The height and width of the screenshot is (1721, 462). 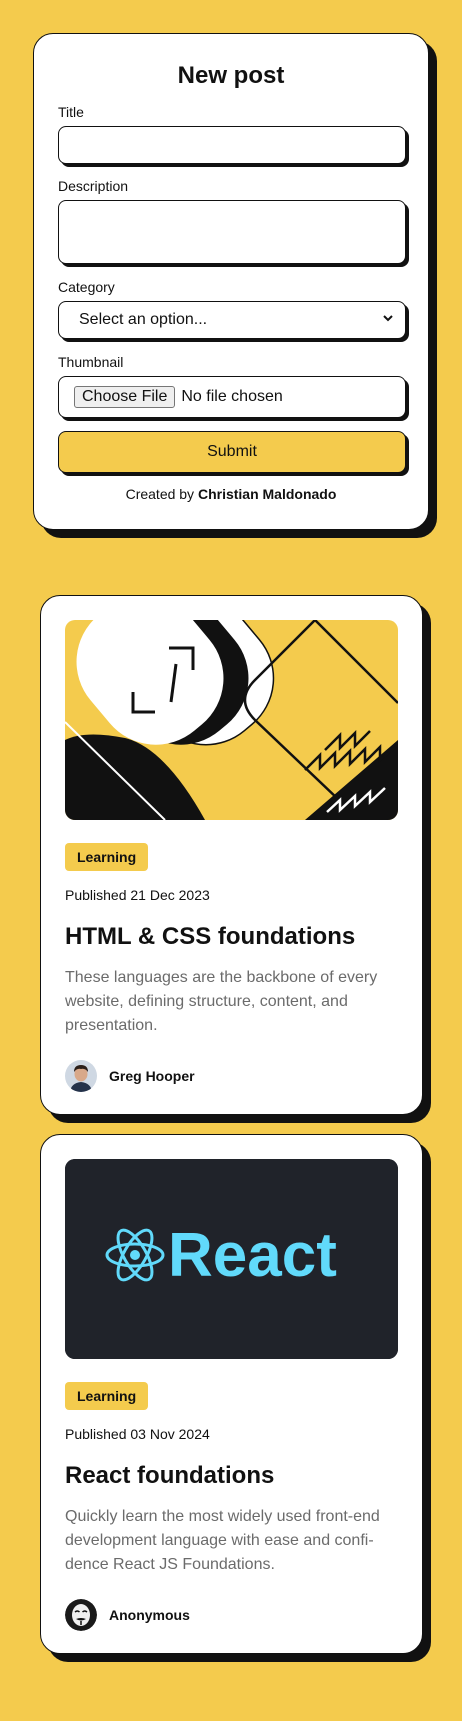 I want to click on thumbnail-file-input: Choose File No file chosen, so click(x=232, y=397).